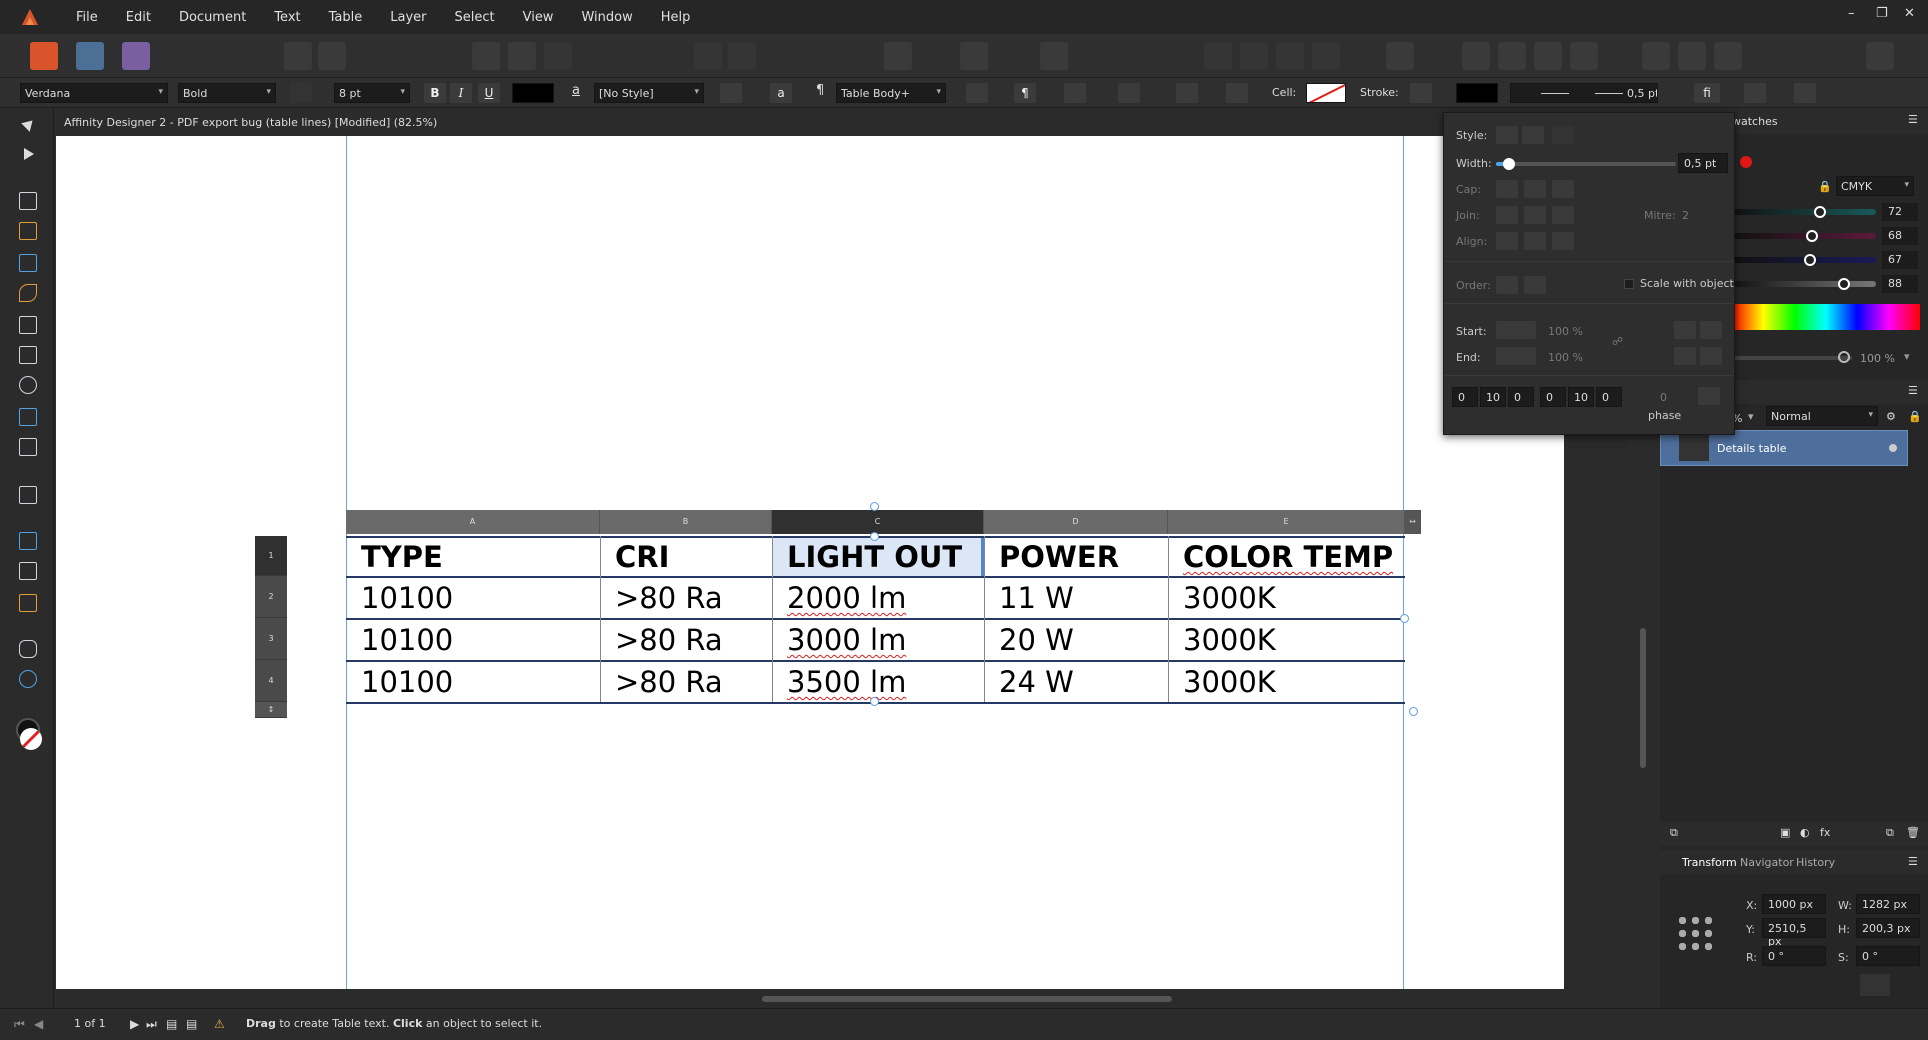 The image size is (1928, 1040). I want to click on flip-vertical-icon, so click(1512, 56).